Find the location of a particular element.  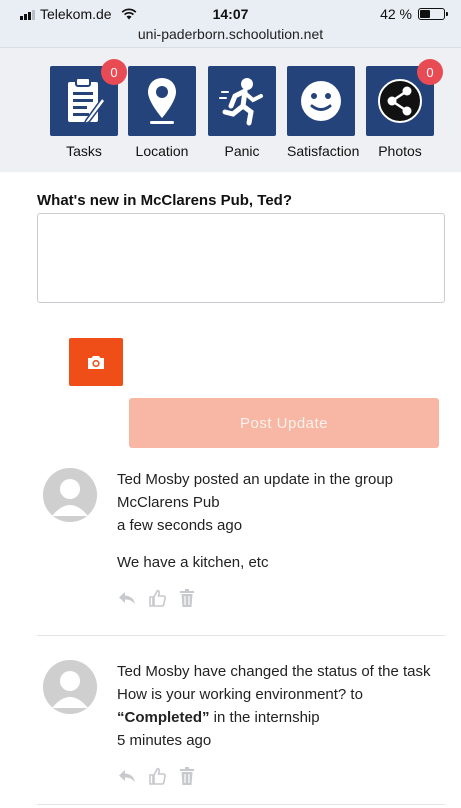

satisfaction-shortcut: Satisfaction is located at coordinates (323, 112).